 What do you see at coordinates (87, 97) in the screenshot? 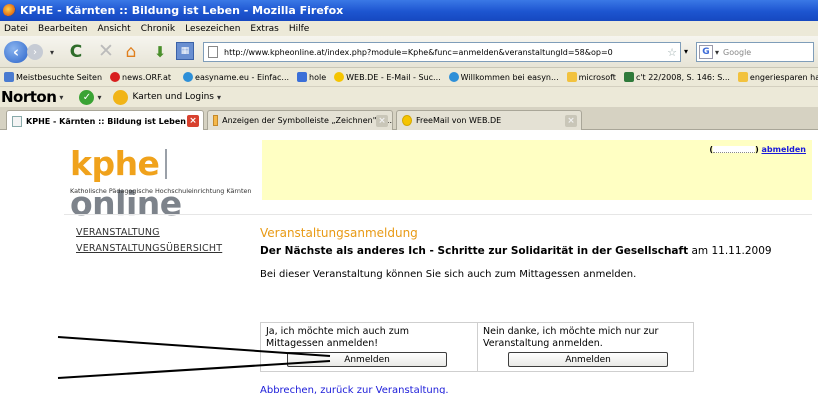
I see `norton-check-icon: ✓` at bounding box center [87, 97].